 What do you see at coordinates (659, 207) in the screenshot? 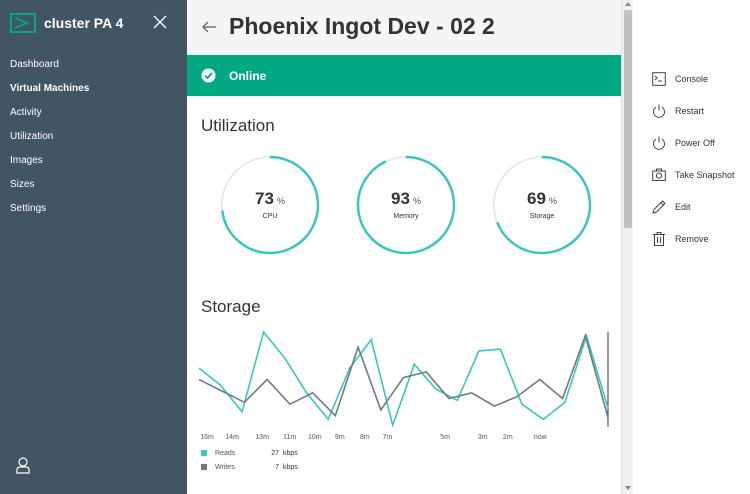
I see `pencil-icon` at bounding box center [659, 207].